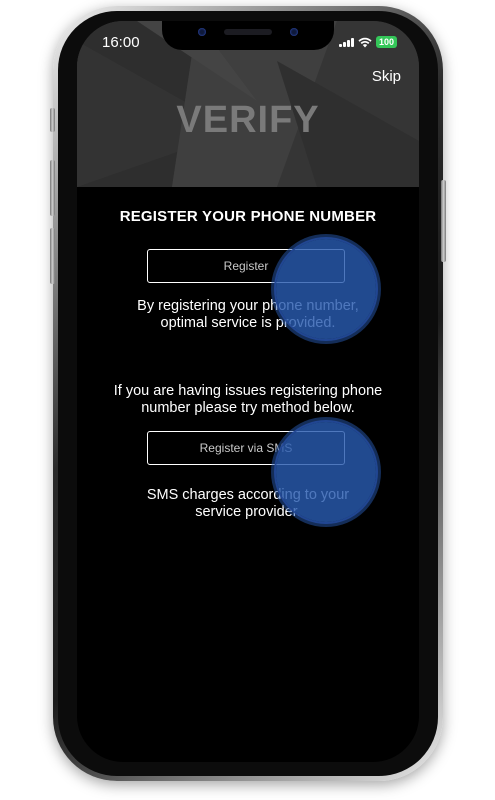  Describe the element at coordinates (248, 216) in the screenshot. I see `page-title: REGISTER YOUR PHONE NUMBER` at that location.